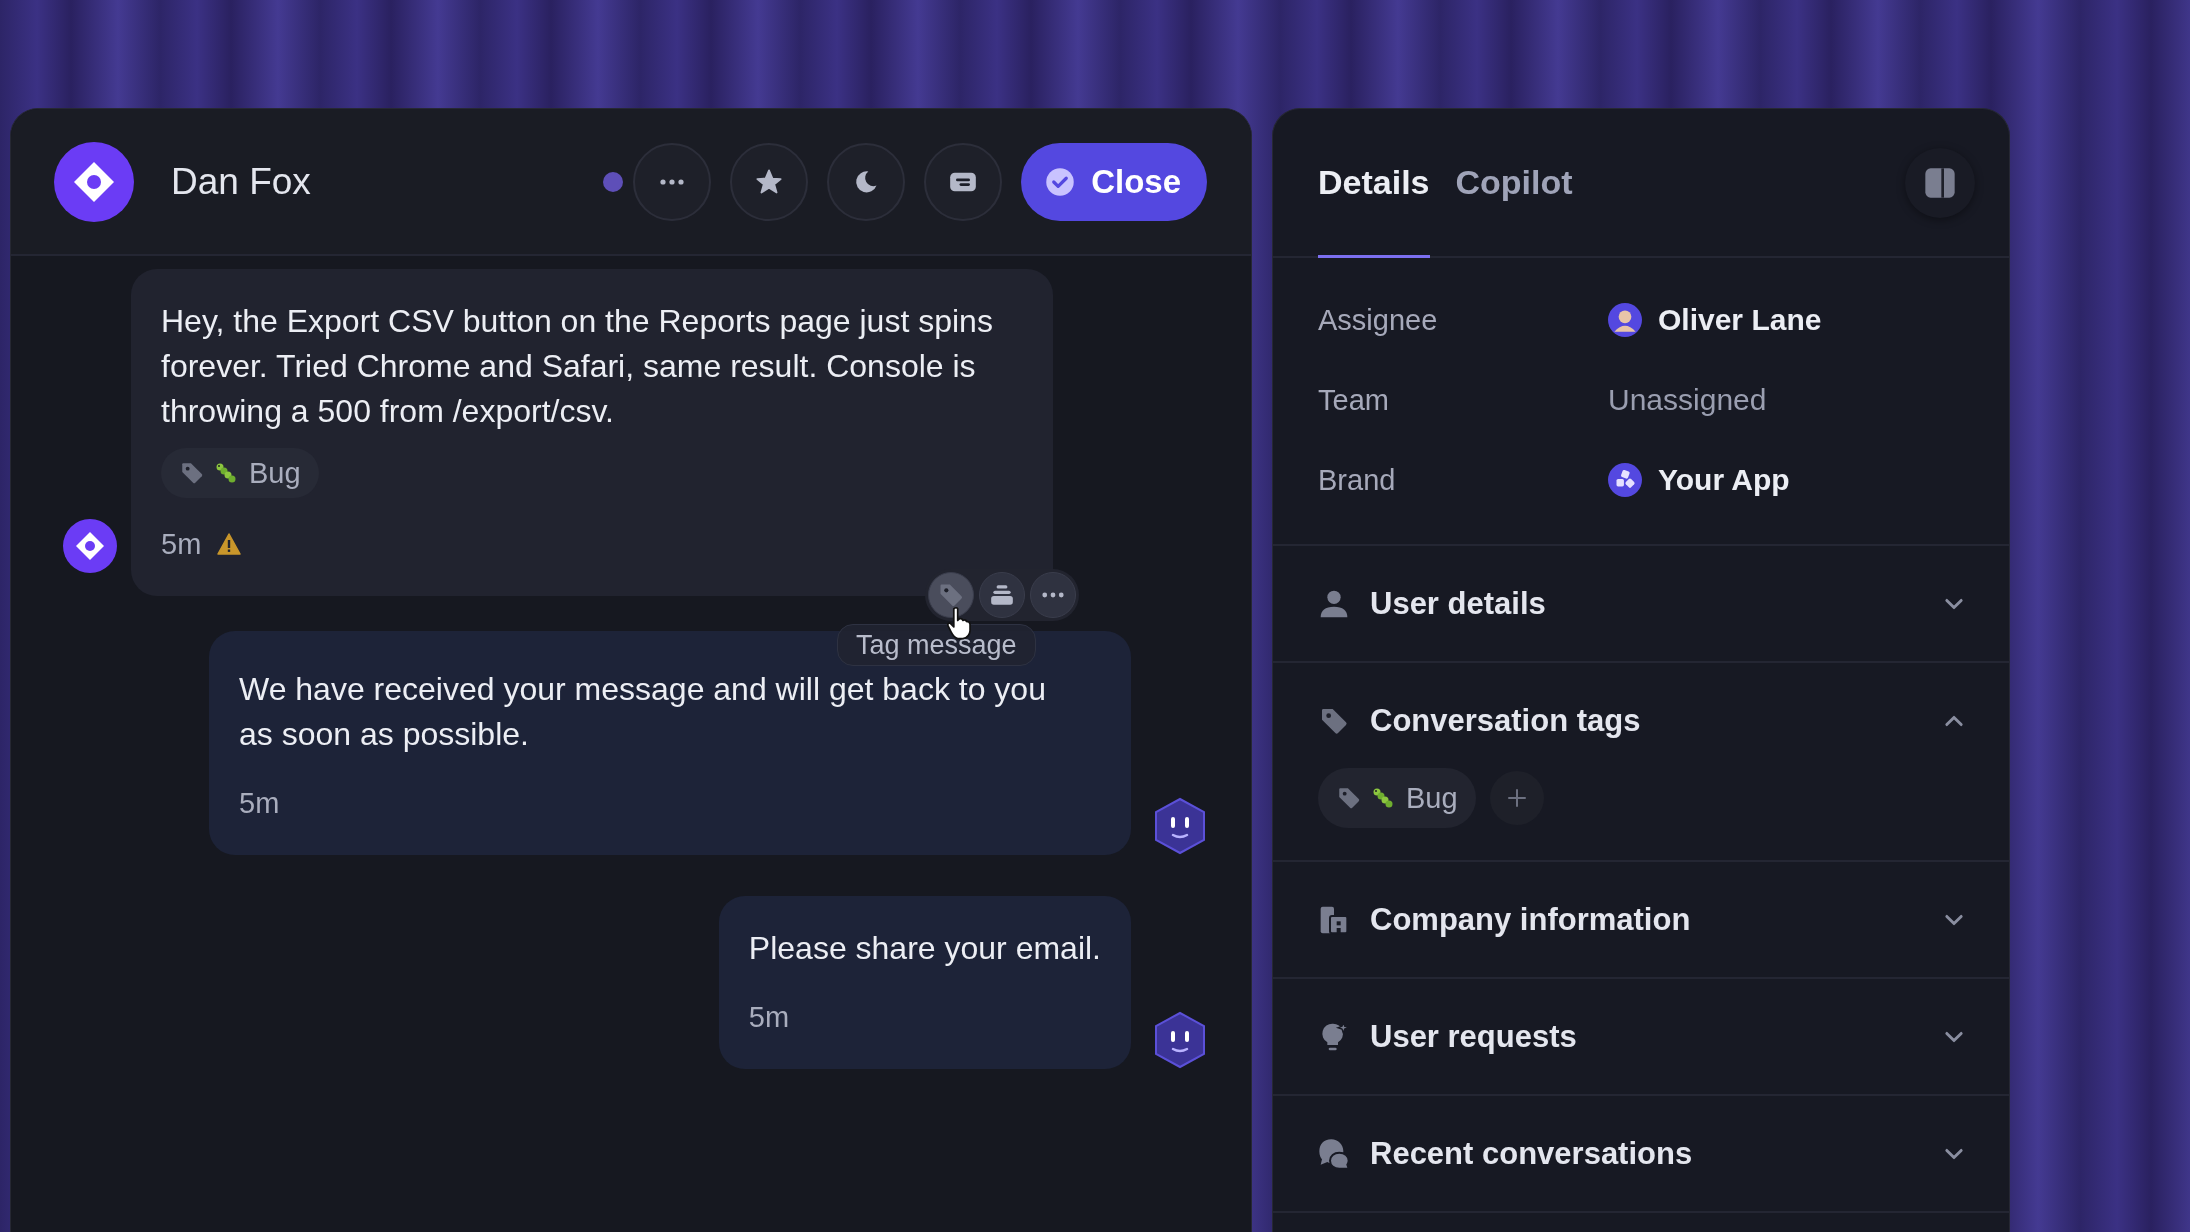 This screenshot has width=2190, height=1232. I want to click on section-title: User requests, so click(1473, 1036).